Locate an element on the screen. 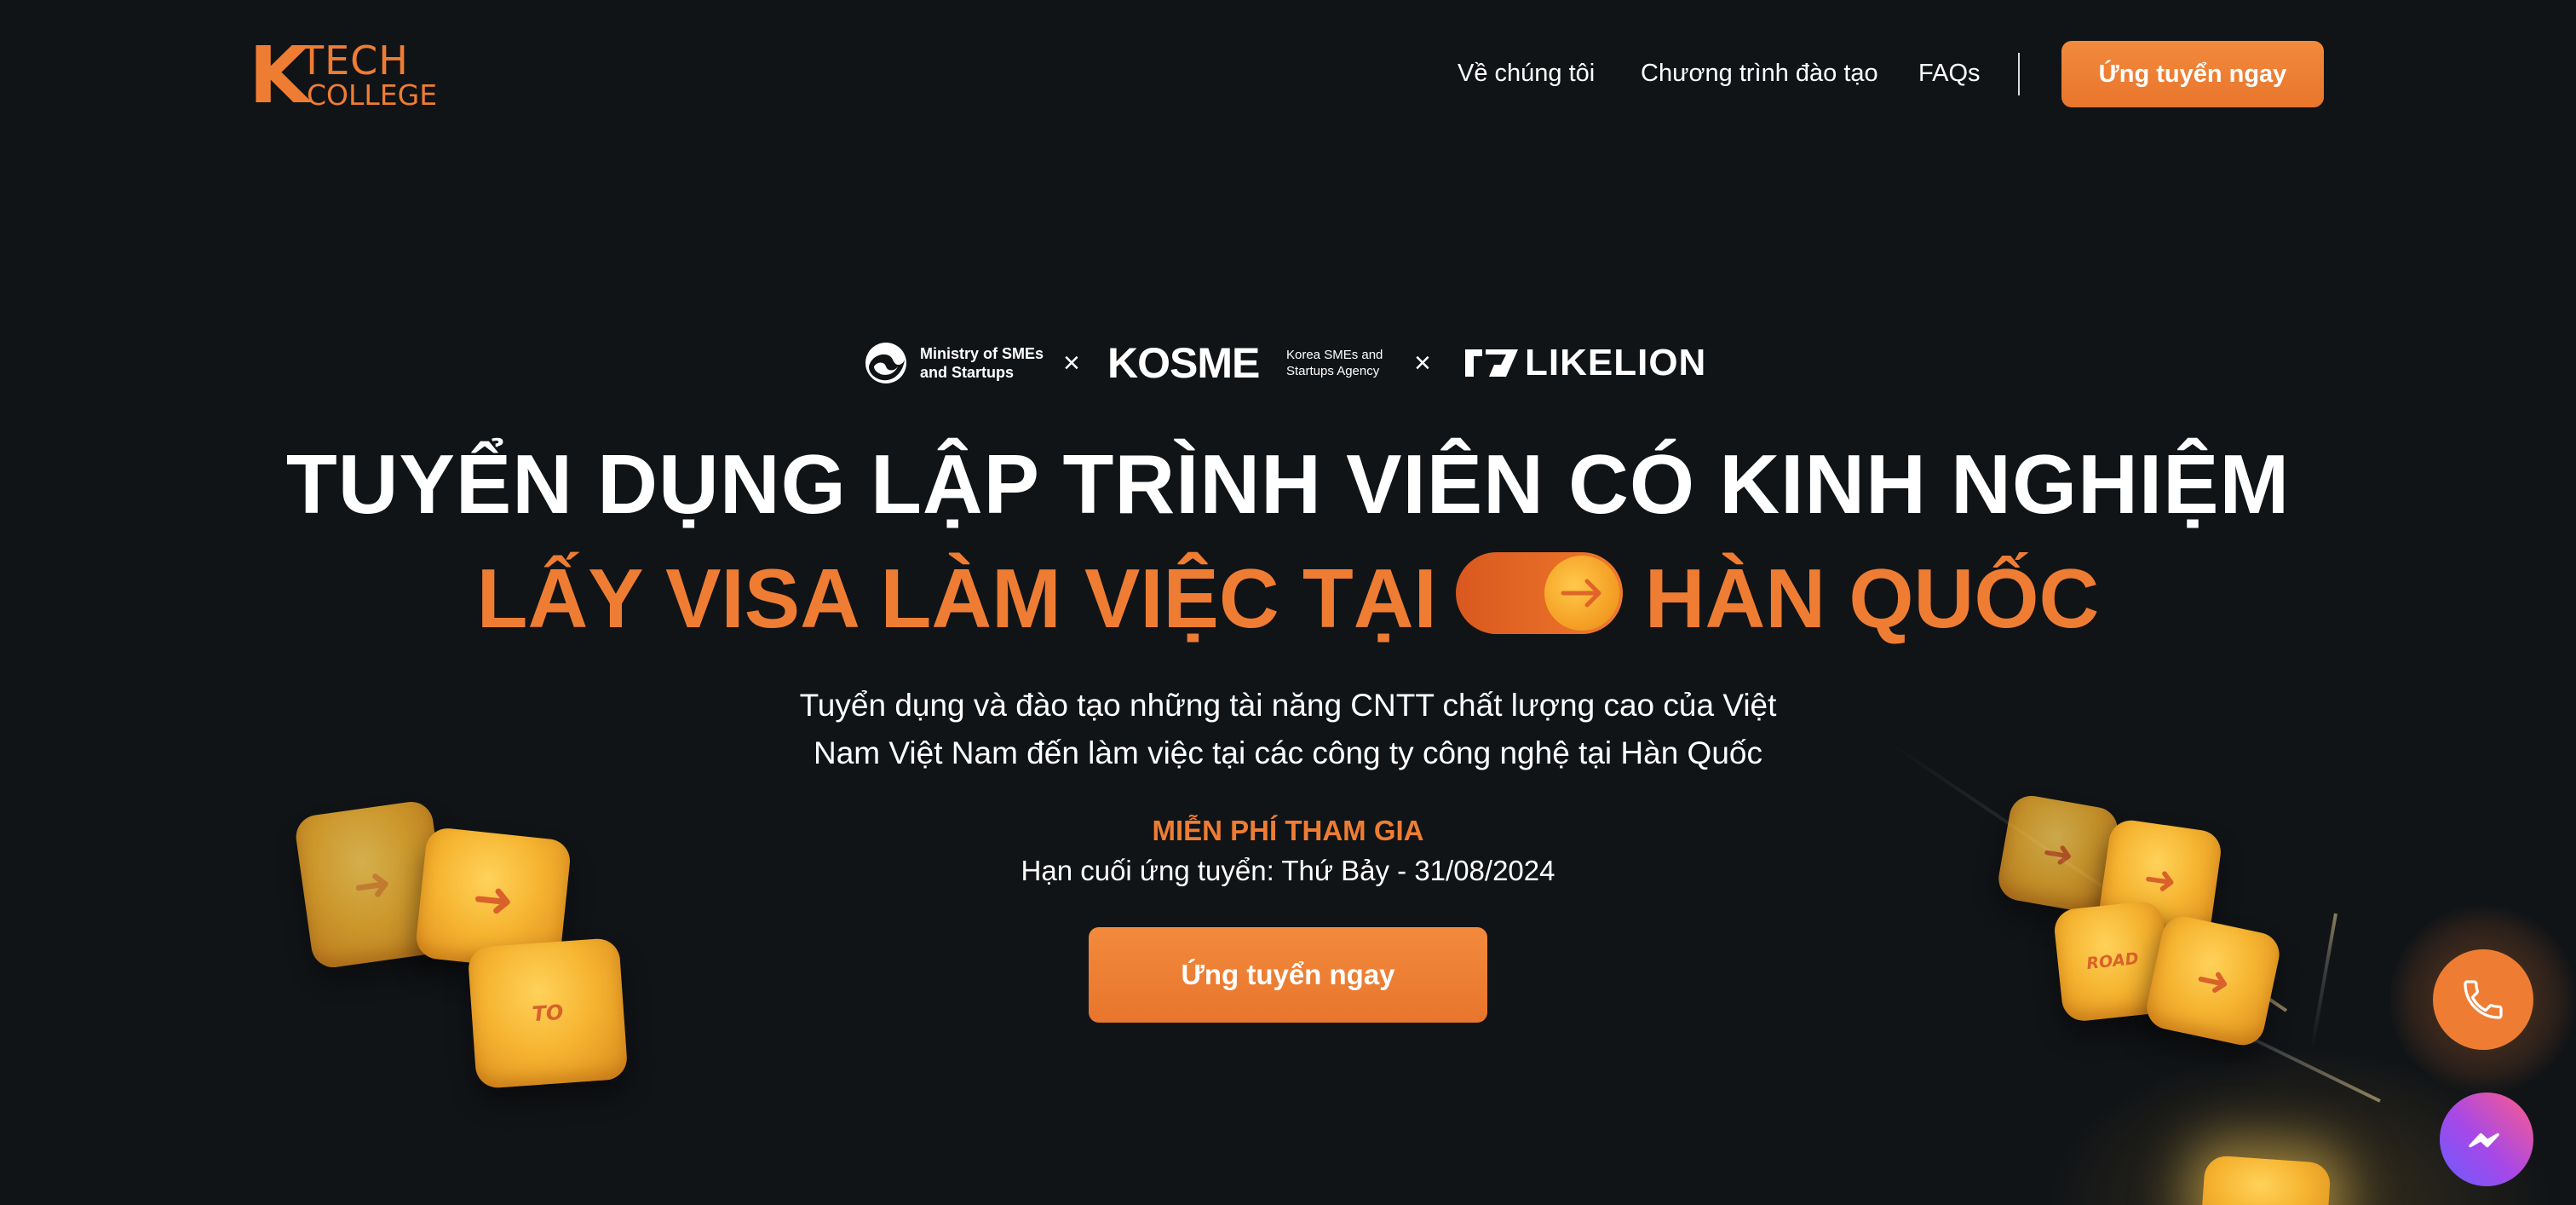  call-button is located at coordinates (2483, 999).